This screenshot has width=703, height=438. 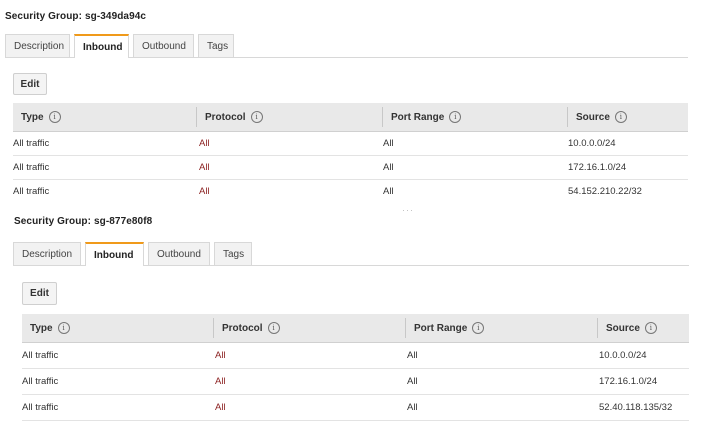 What do you see at coordinates (76, 16) in the screenshot?
I see `security-group-title: Security Group: sg-349da94c` at bounding box center [76, 16].